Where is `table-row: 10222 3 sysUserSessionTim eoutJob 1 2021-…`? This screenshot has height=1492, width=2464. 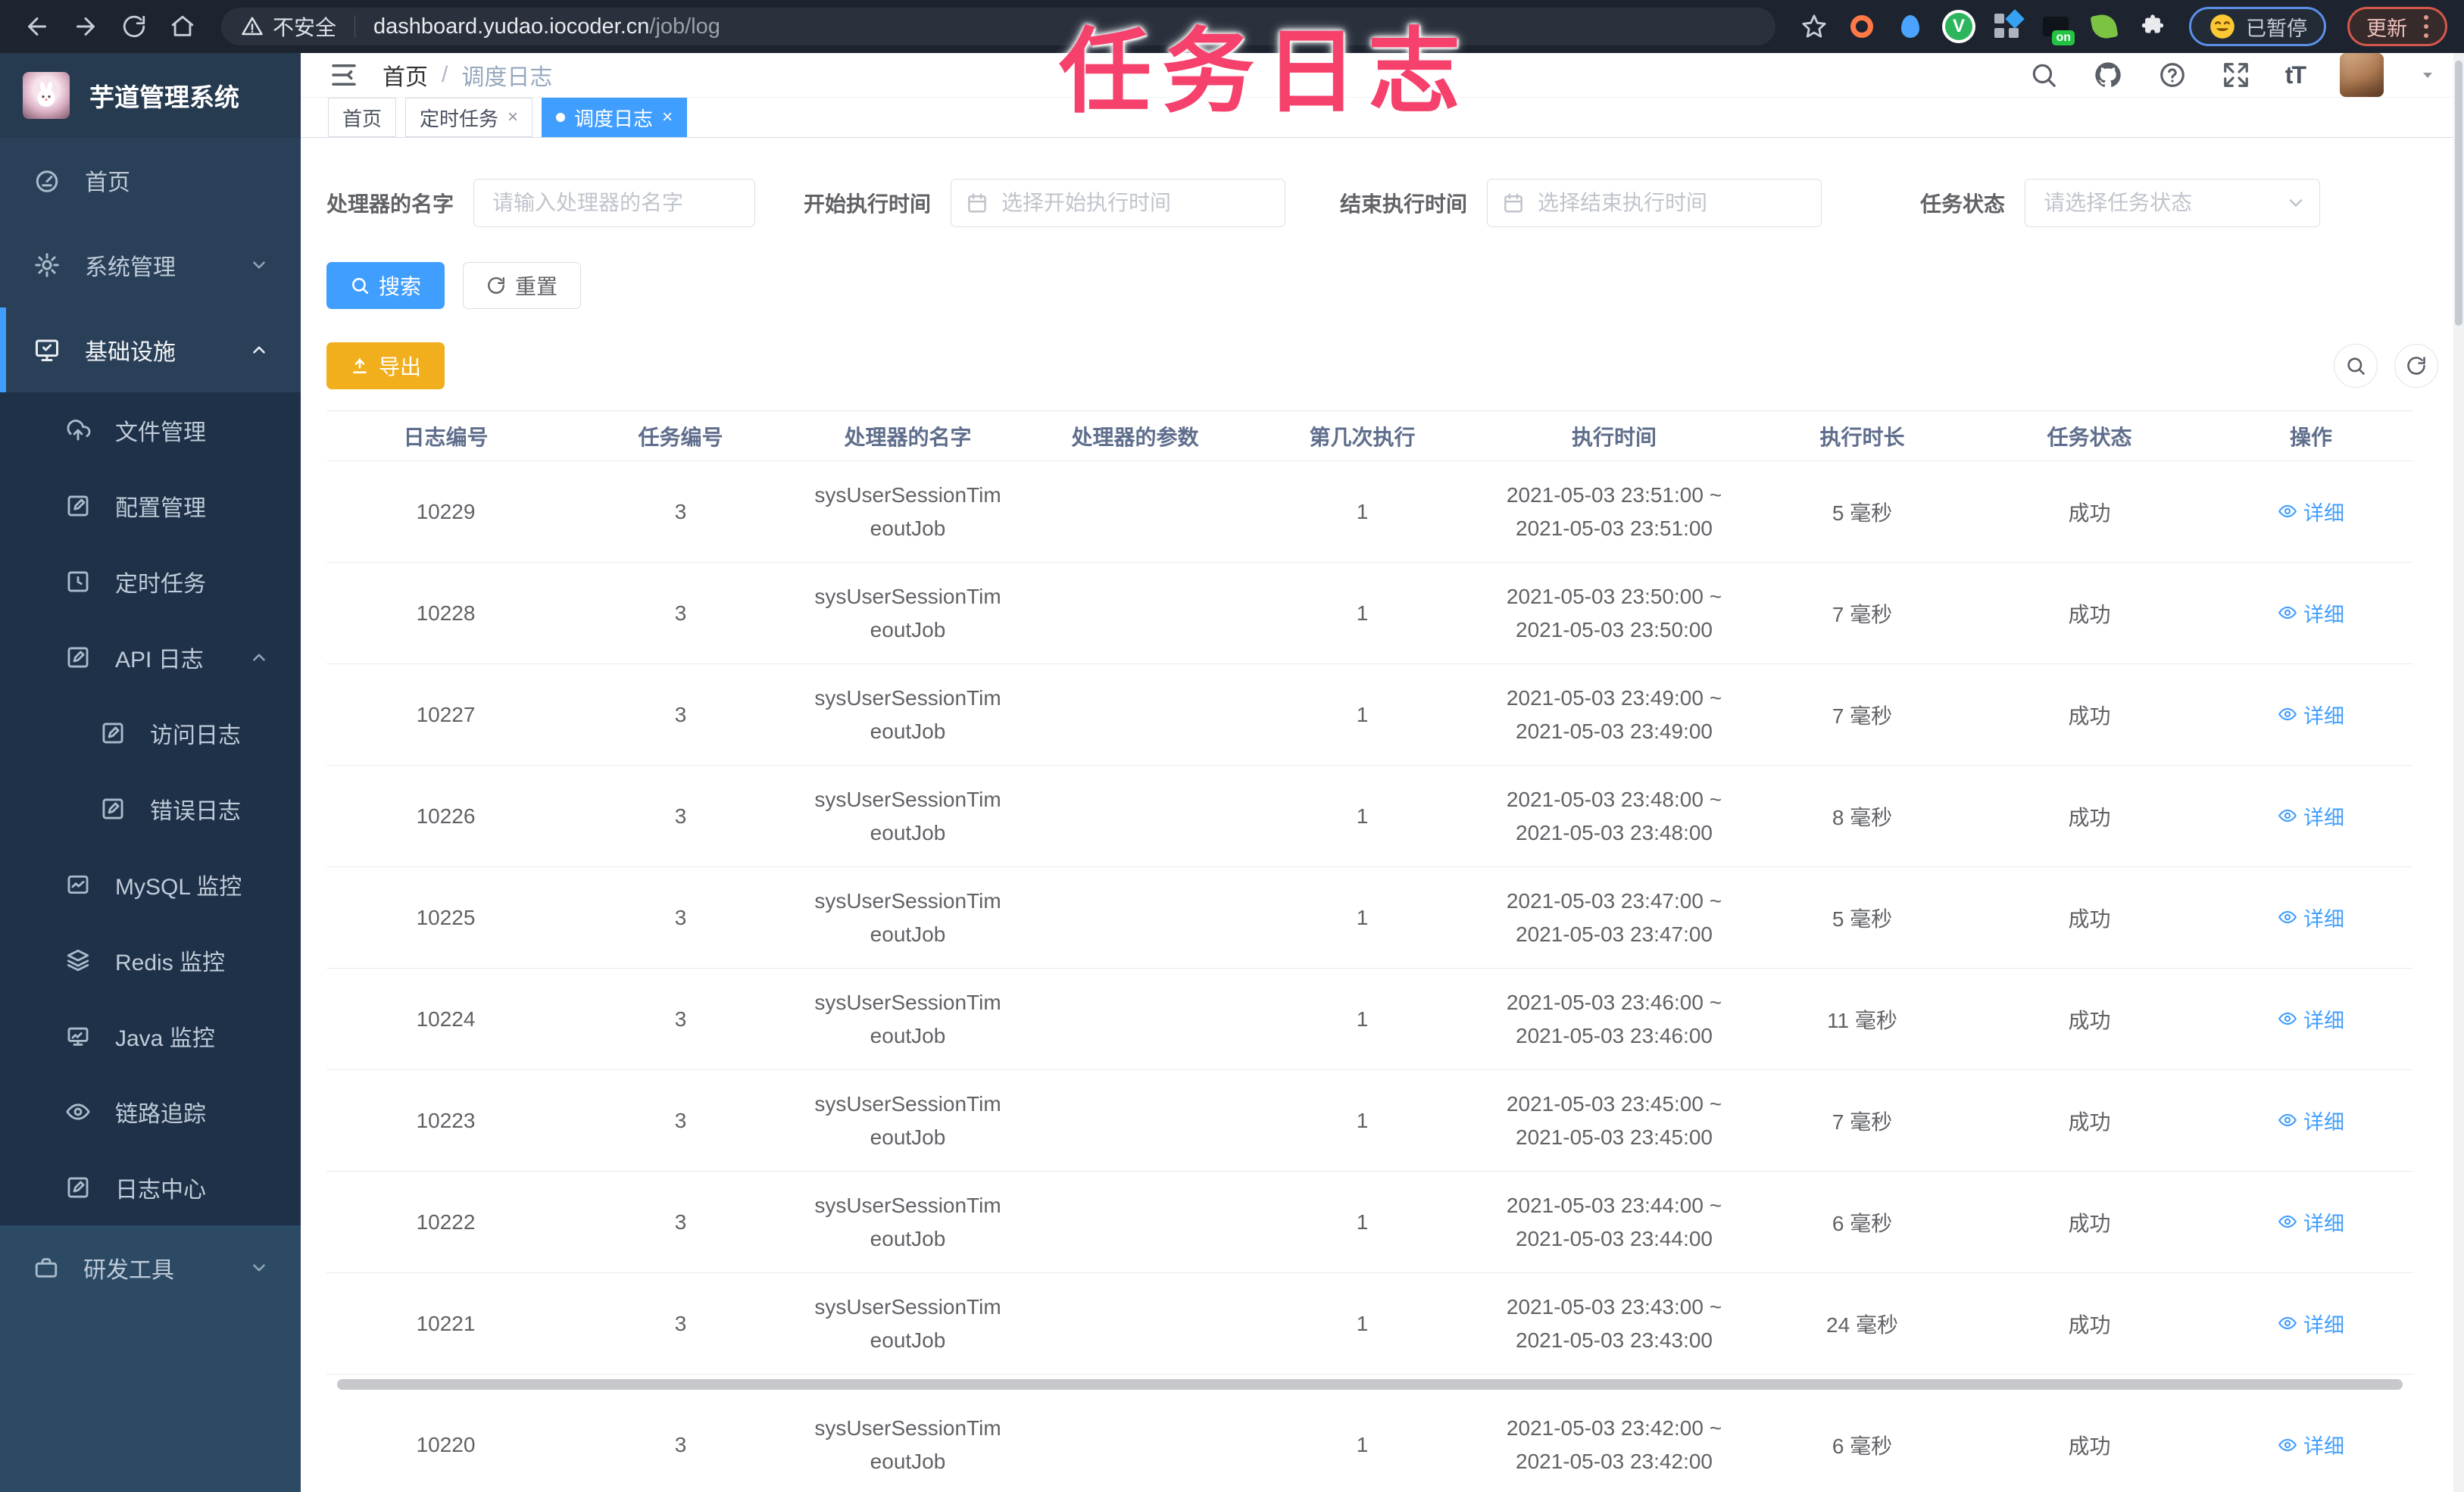 table-row: 10222 3 sysUserSessionTim eoutJob 1 2021-… is located at coordinates (1369, 1222).